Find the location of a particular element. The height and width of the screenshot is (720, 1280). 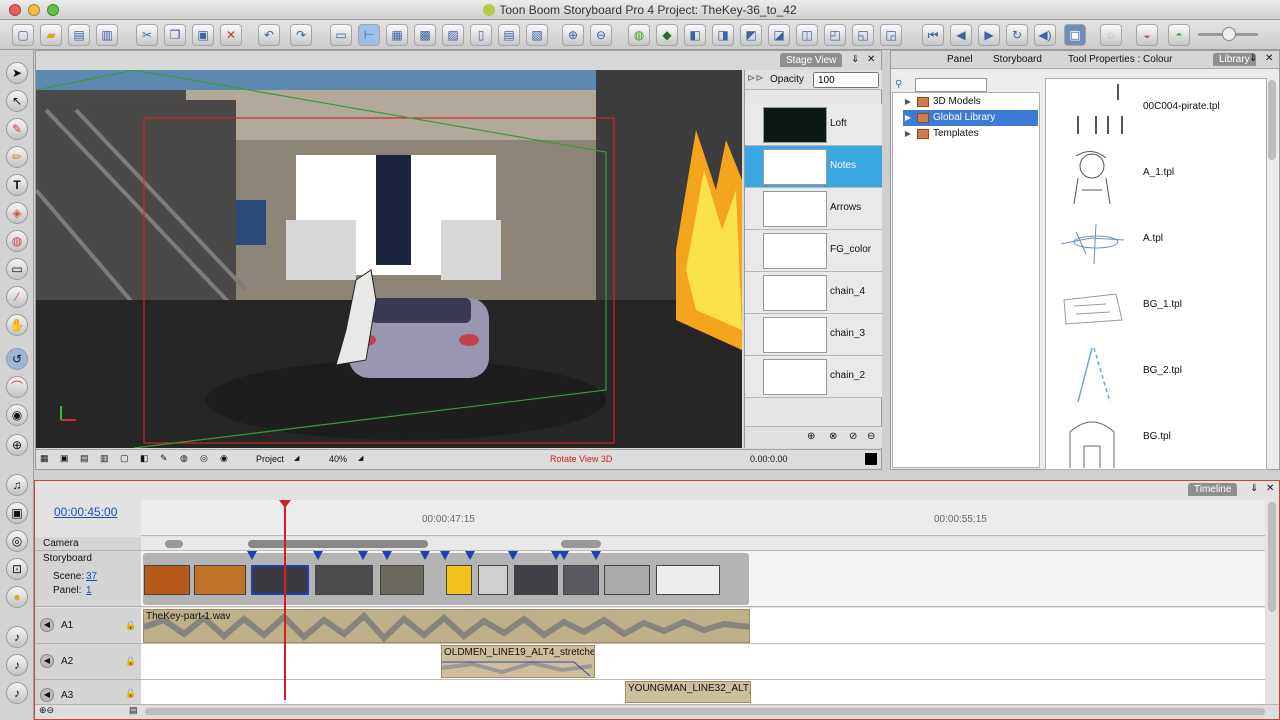

audio-track is located at coordinates (703, 662).